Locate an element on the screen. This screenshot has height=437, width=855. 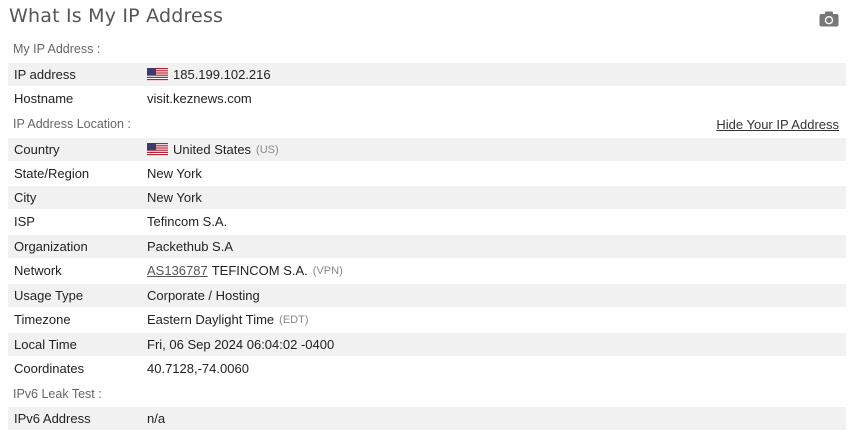
row-label: Timezone is located at coordinates (42, 319).